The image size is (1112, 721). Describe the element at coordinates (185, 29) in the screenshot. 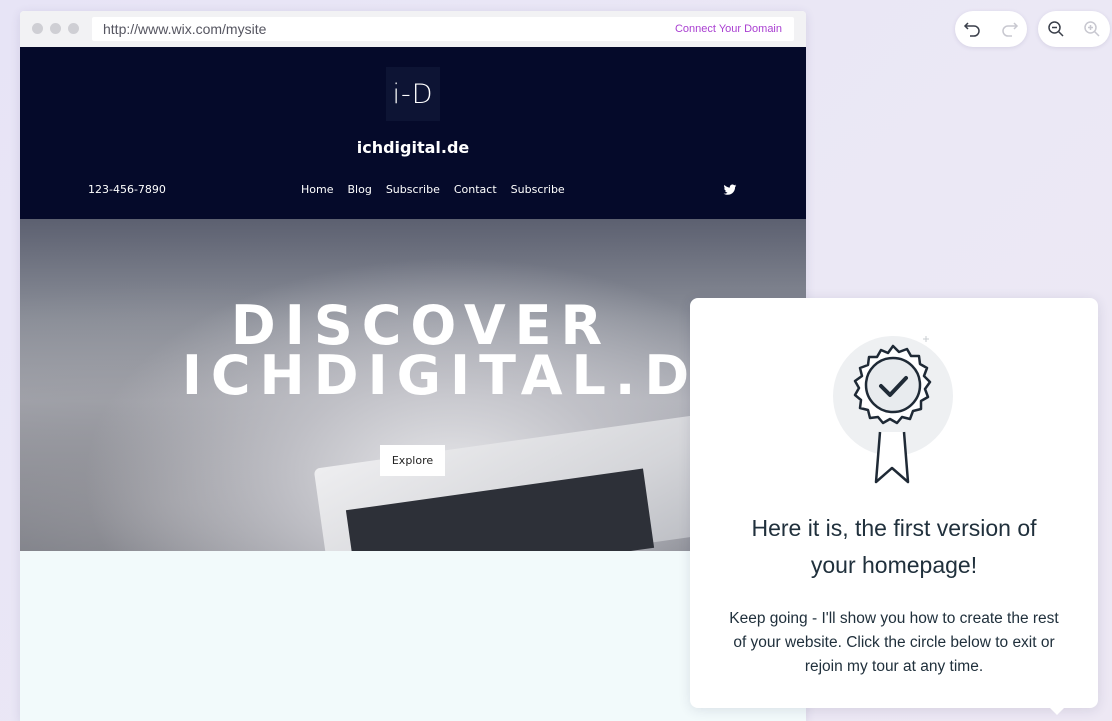

I see `url-text: http://www.wix.com/mysite` at that location.